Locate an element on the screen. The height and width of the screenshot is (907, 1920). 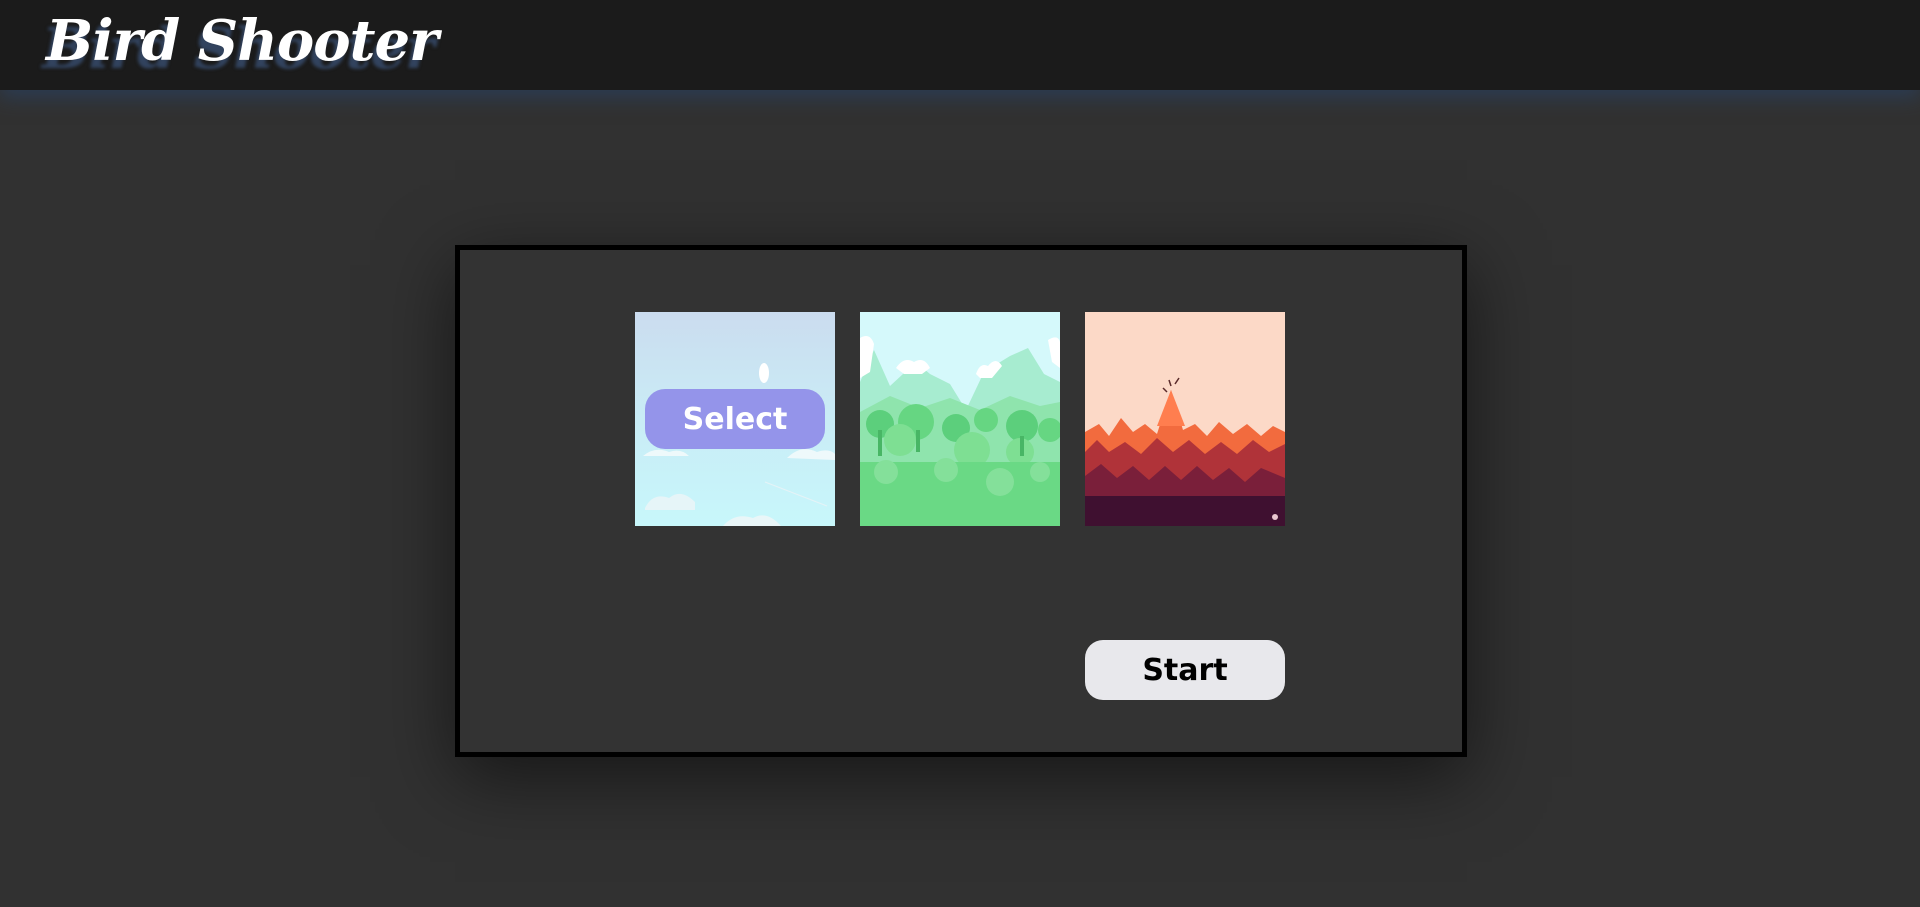
background-card-forest is located at coordinates (960, 419).